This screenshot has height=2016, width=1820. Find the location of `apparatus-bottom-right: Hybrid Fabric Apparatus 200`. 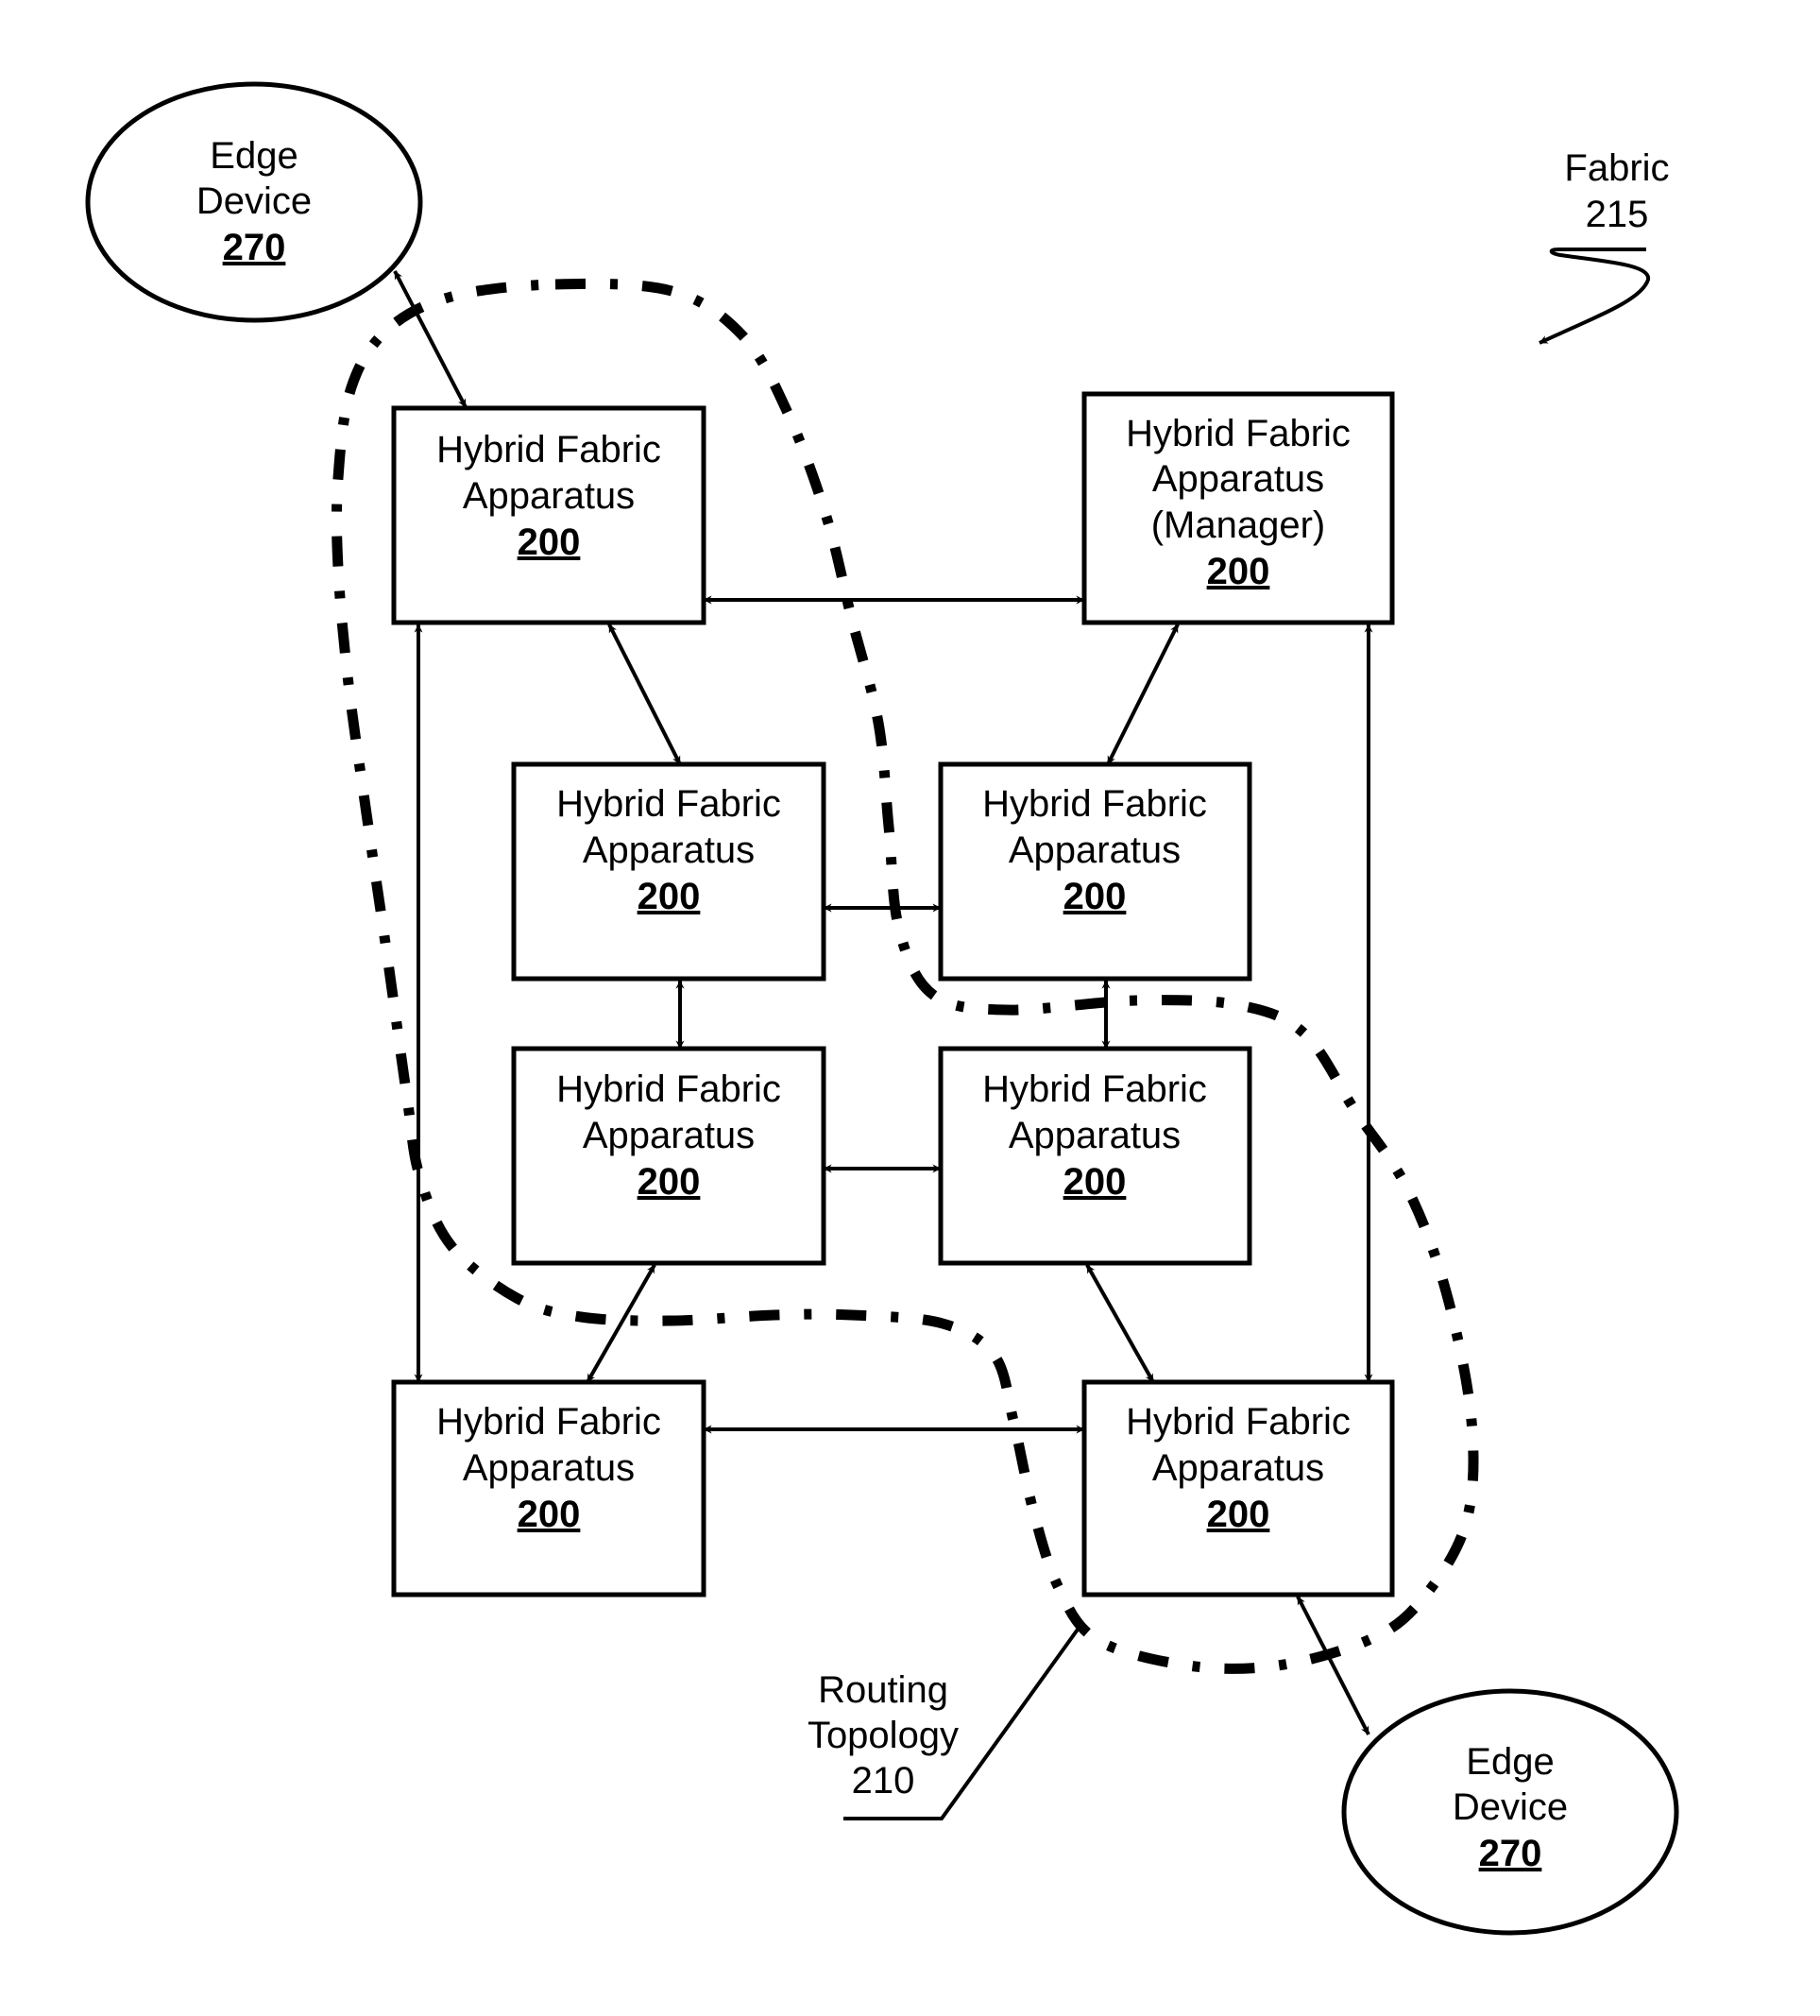

apparatus-bottom-right: Hybrid Fabric Apparatus 200 is located at coordinates (1238, 1488).